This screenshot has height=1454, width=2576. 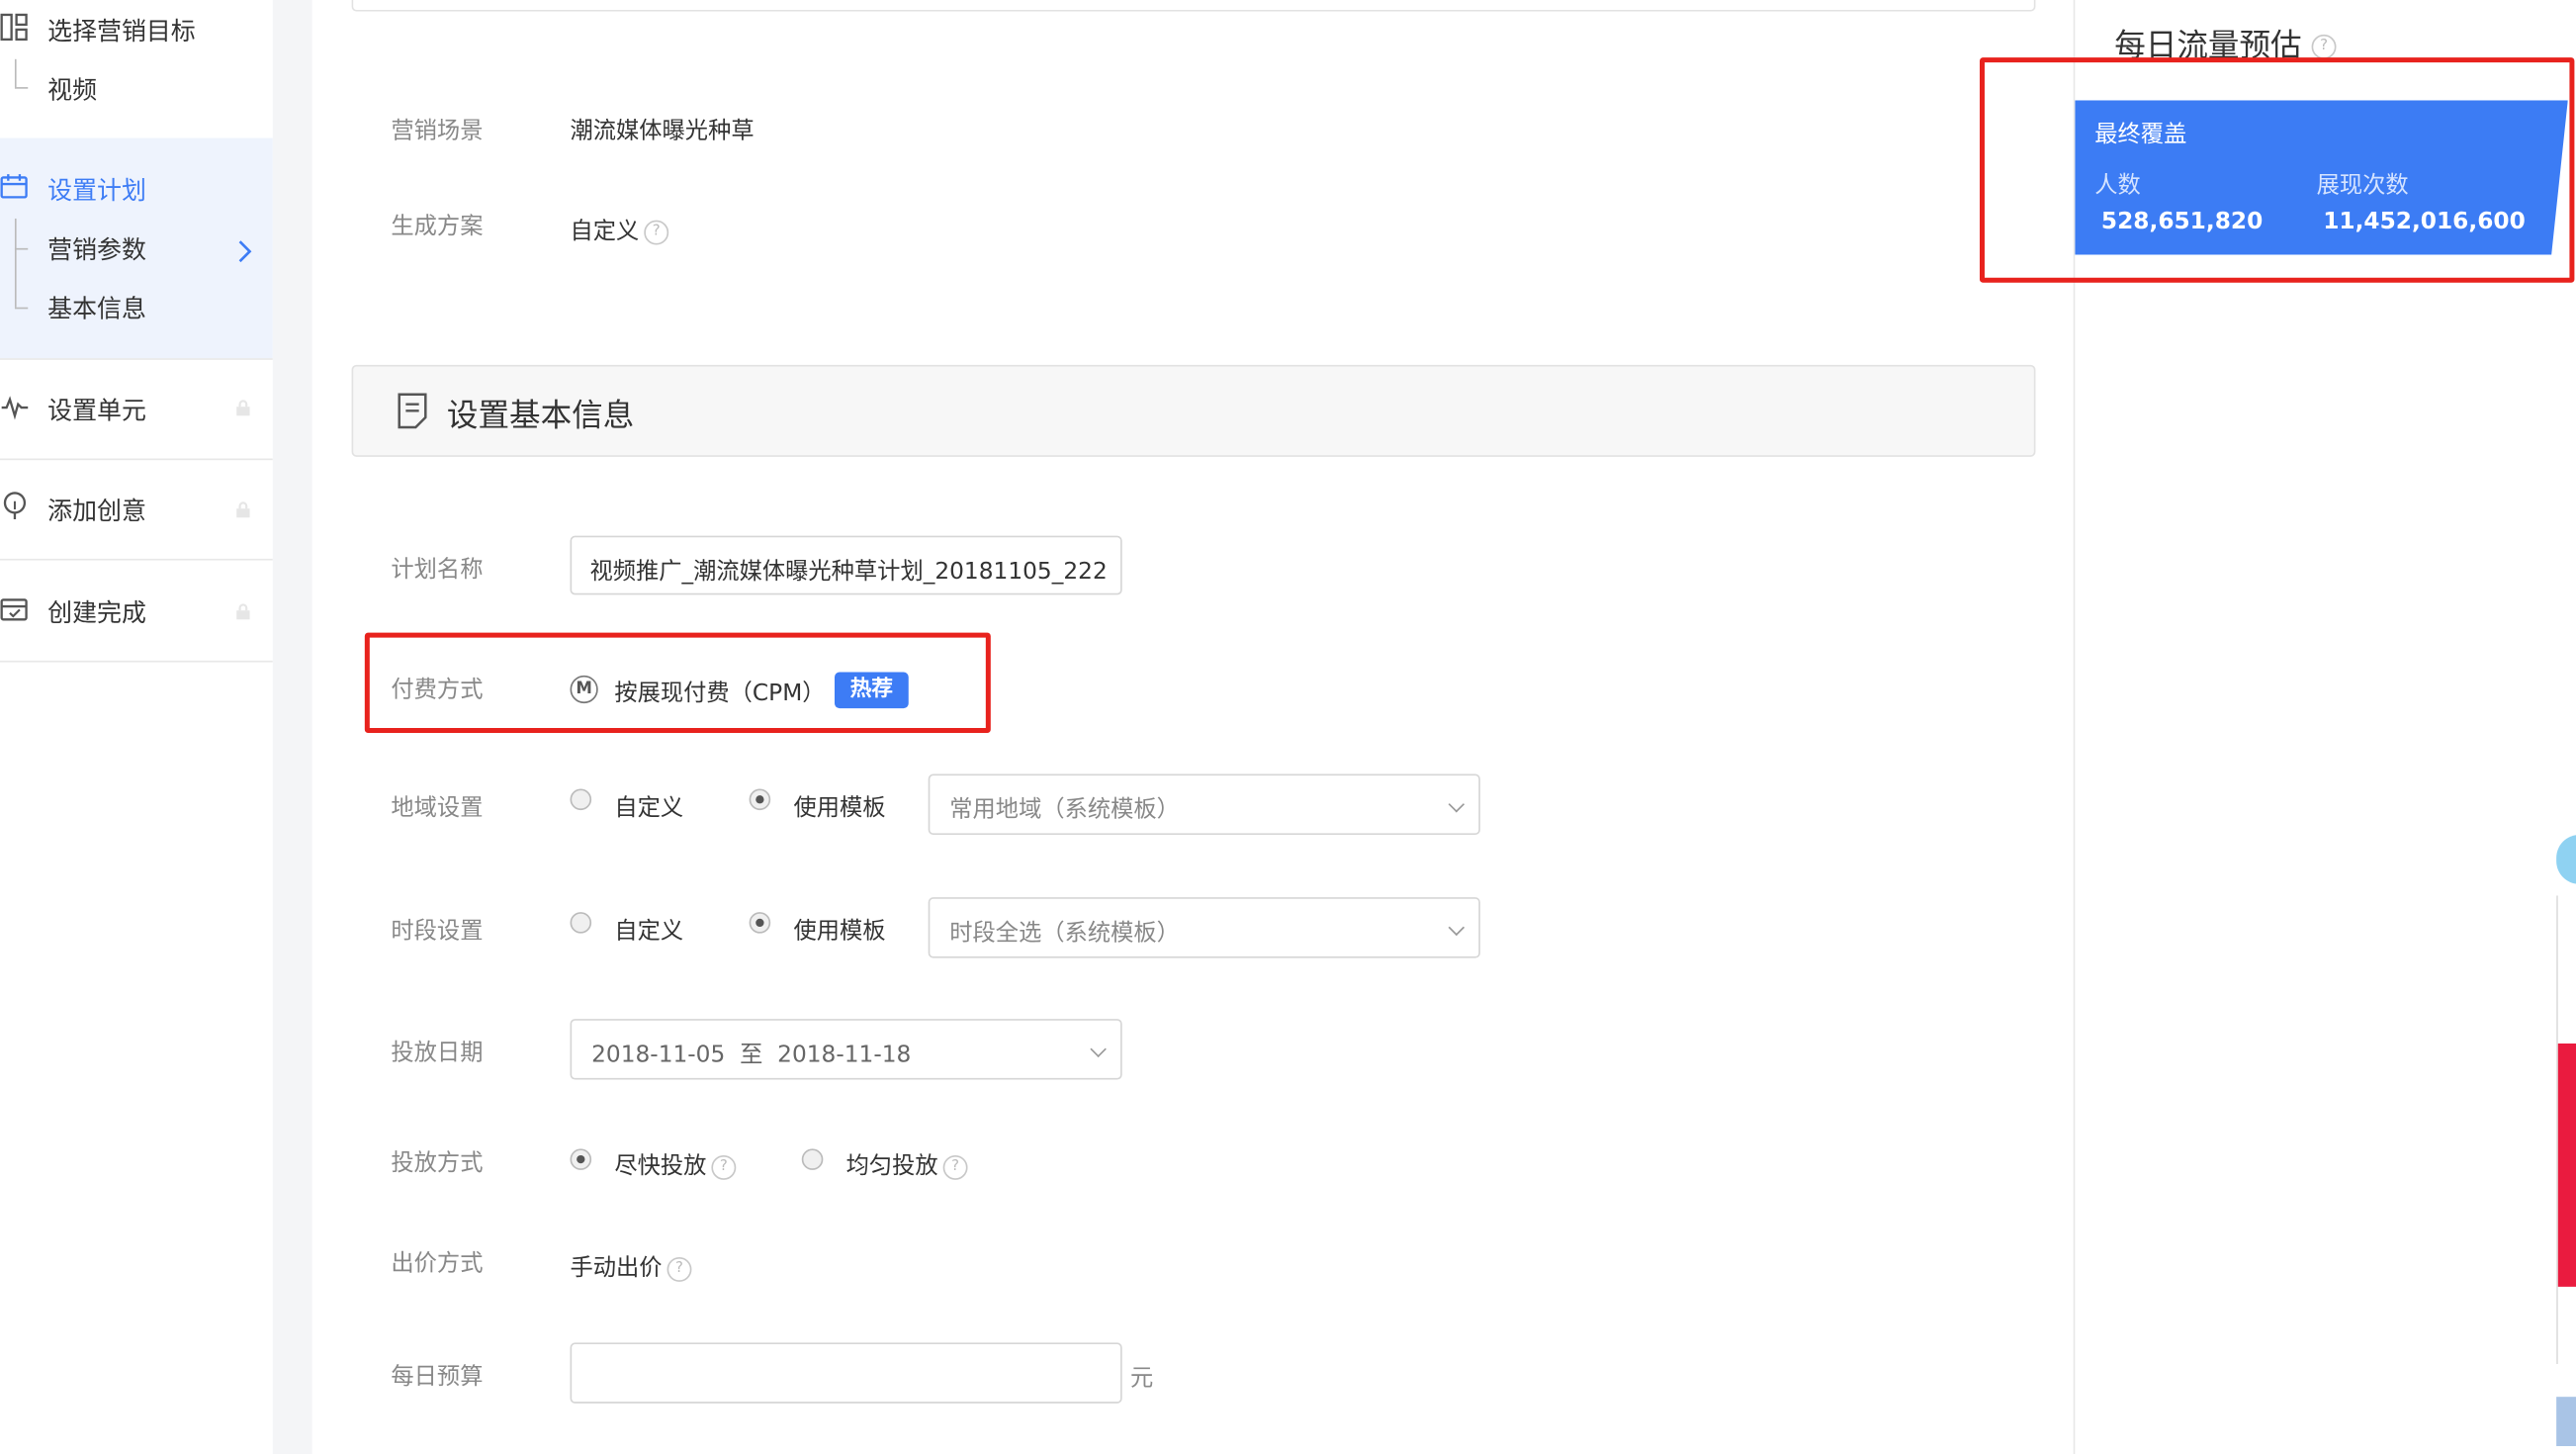 What do you see at coordinates (907, 1164) in the screenshot?
I see `delivery-option-even: 均匀投放?` at bounding box center [907, 1164].